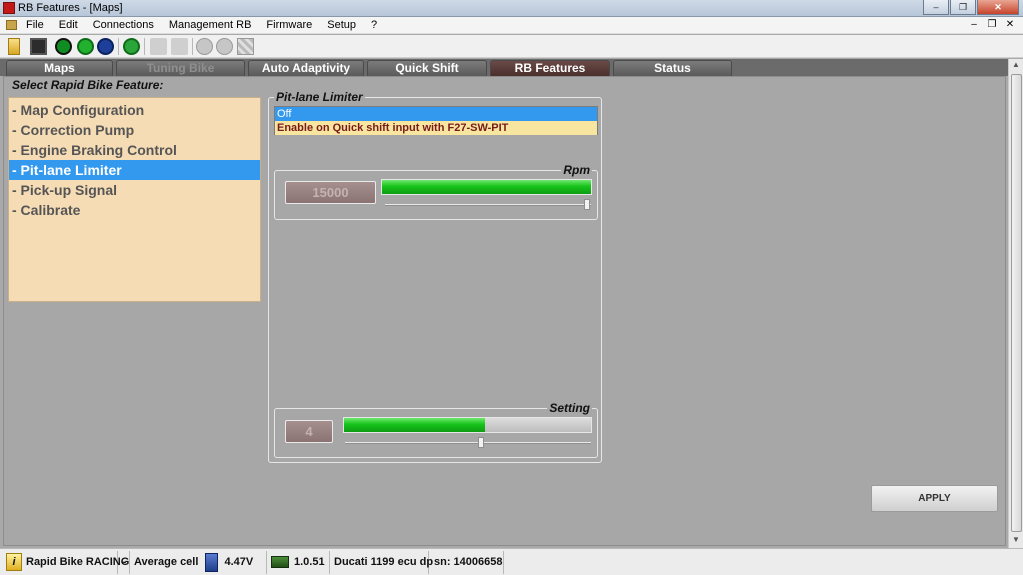 The height and width of the screenshot is (575, 1023). I want to click on close-icon: ✕, so click(998, 7).